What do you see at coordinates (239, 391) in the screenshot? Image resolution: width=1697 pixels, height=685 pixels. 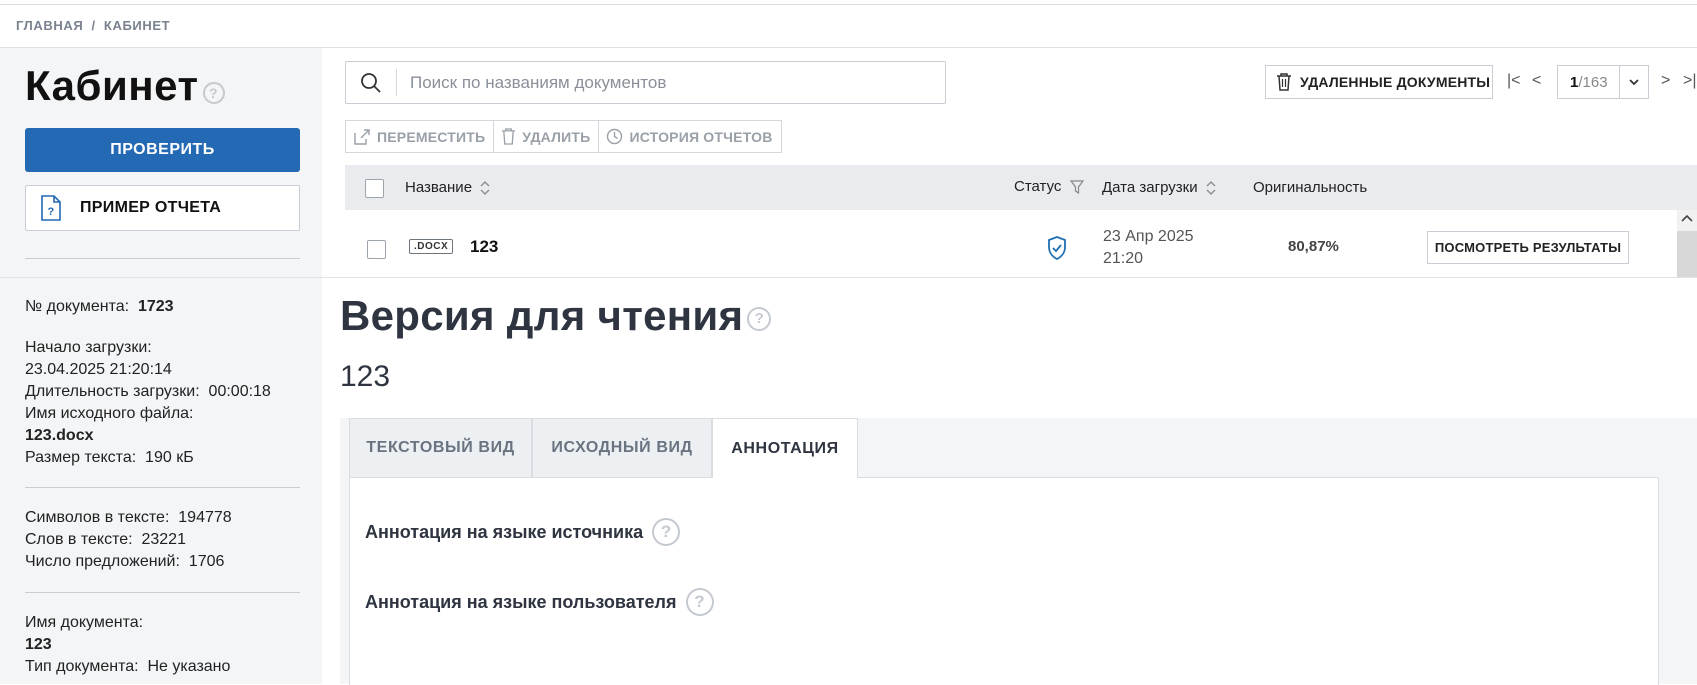 I see `upload-duration-value: 00:00:18` at bounding box center [239, 391].